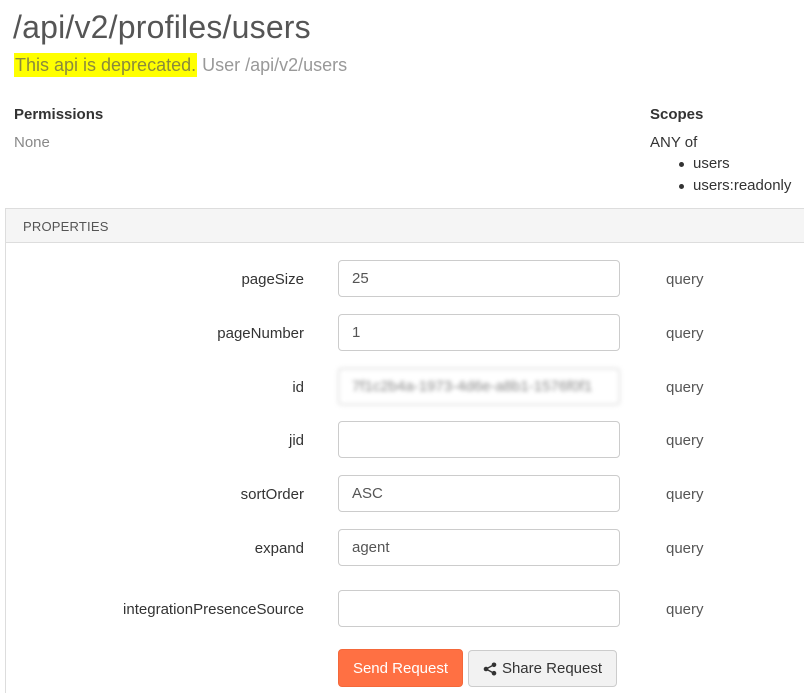  What do you see at coordinates (552, 668) in the screenshot?
I see `share-request-label: Share Request` at bounding box center [552, 668].